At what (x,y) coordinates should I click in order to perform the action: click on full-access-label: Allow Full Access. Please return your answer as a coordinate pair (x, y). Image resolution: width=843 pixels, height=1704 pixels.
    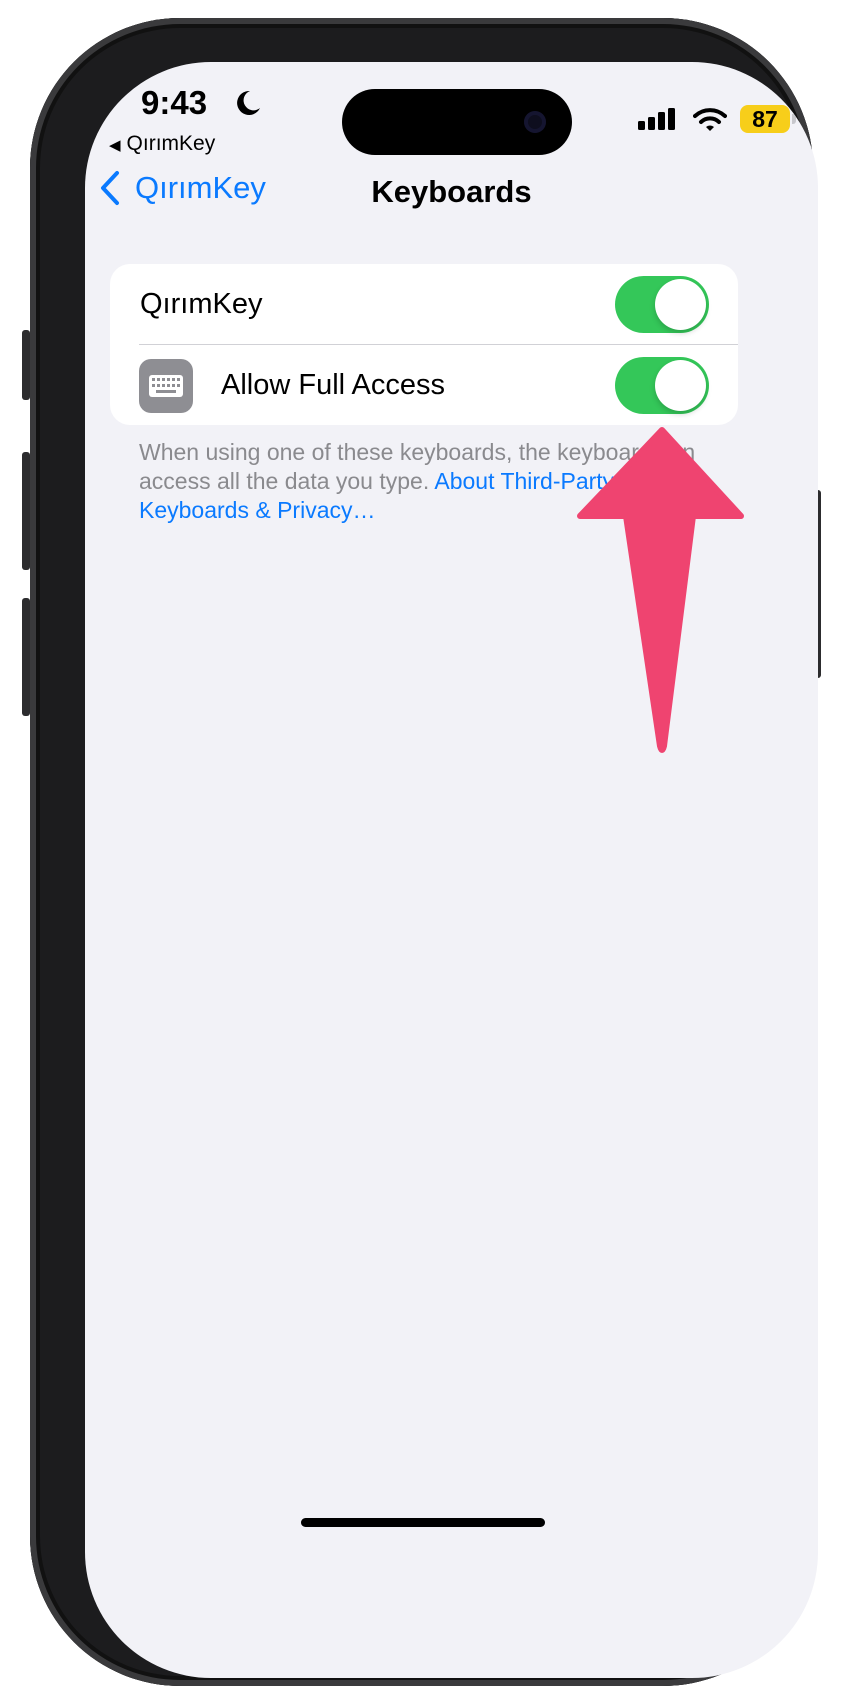
    Looking at the image, I should click on (333, 385).